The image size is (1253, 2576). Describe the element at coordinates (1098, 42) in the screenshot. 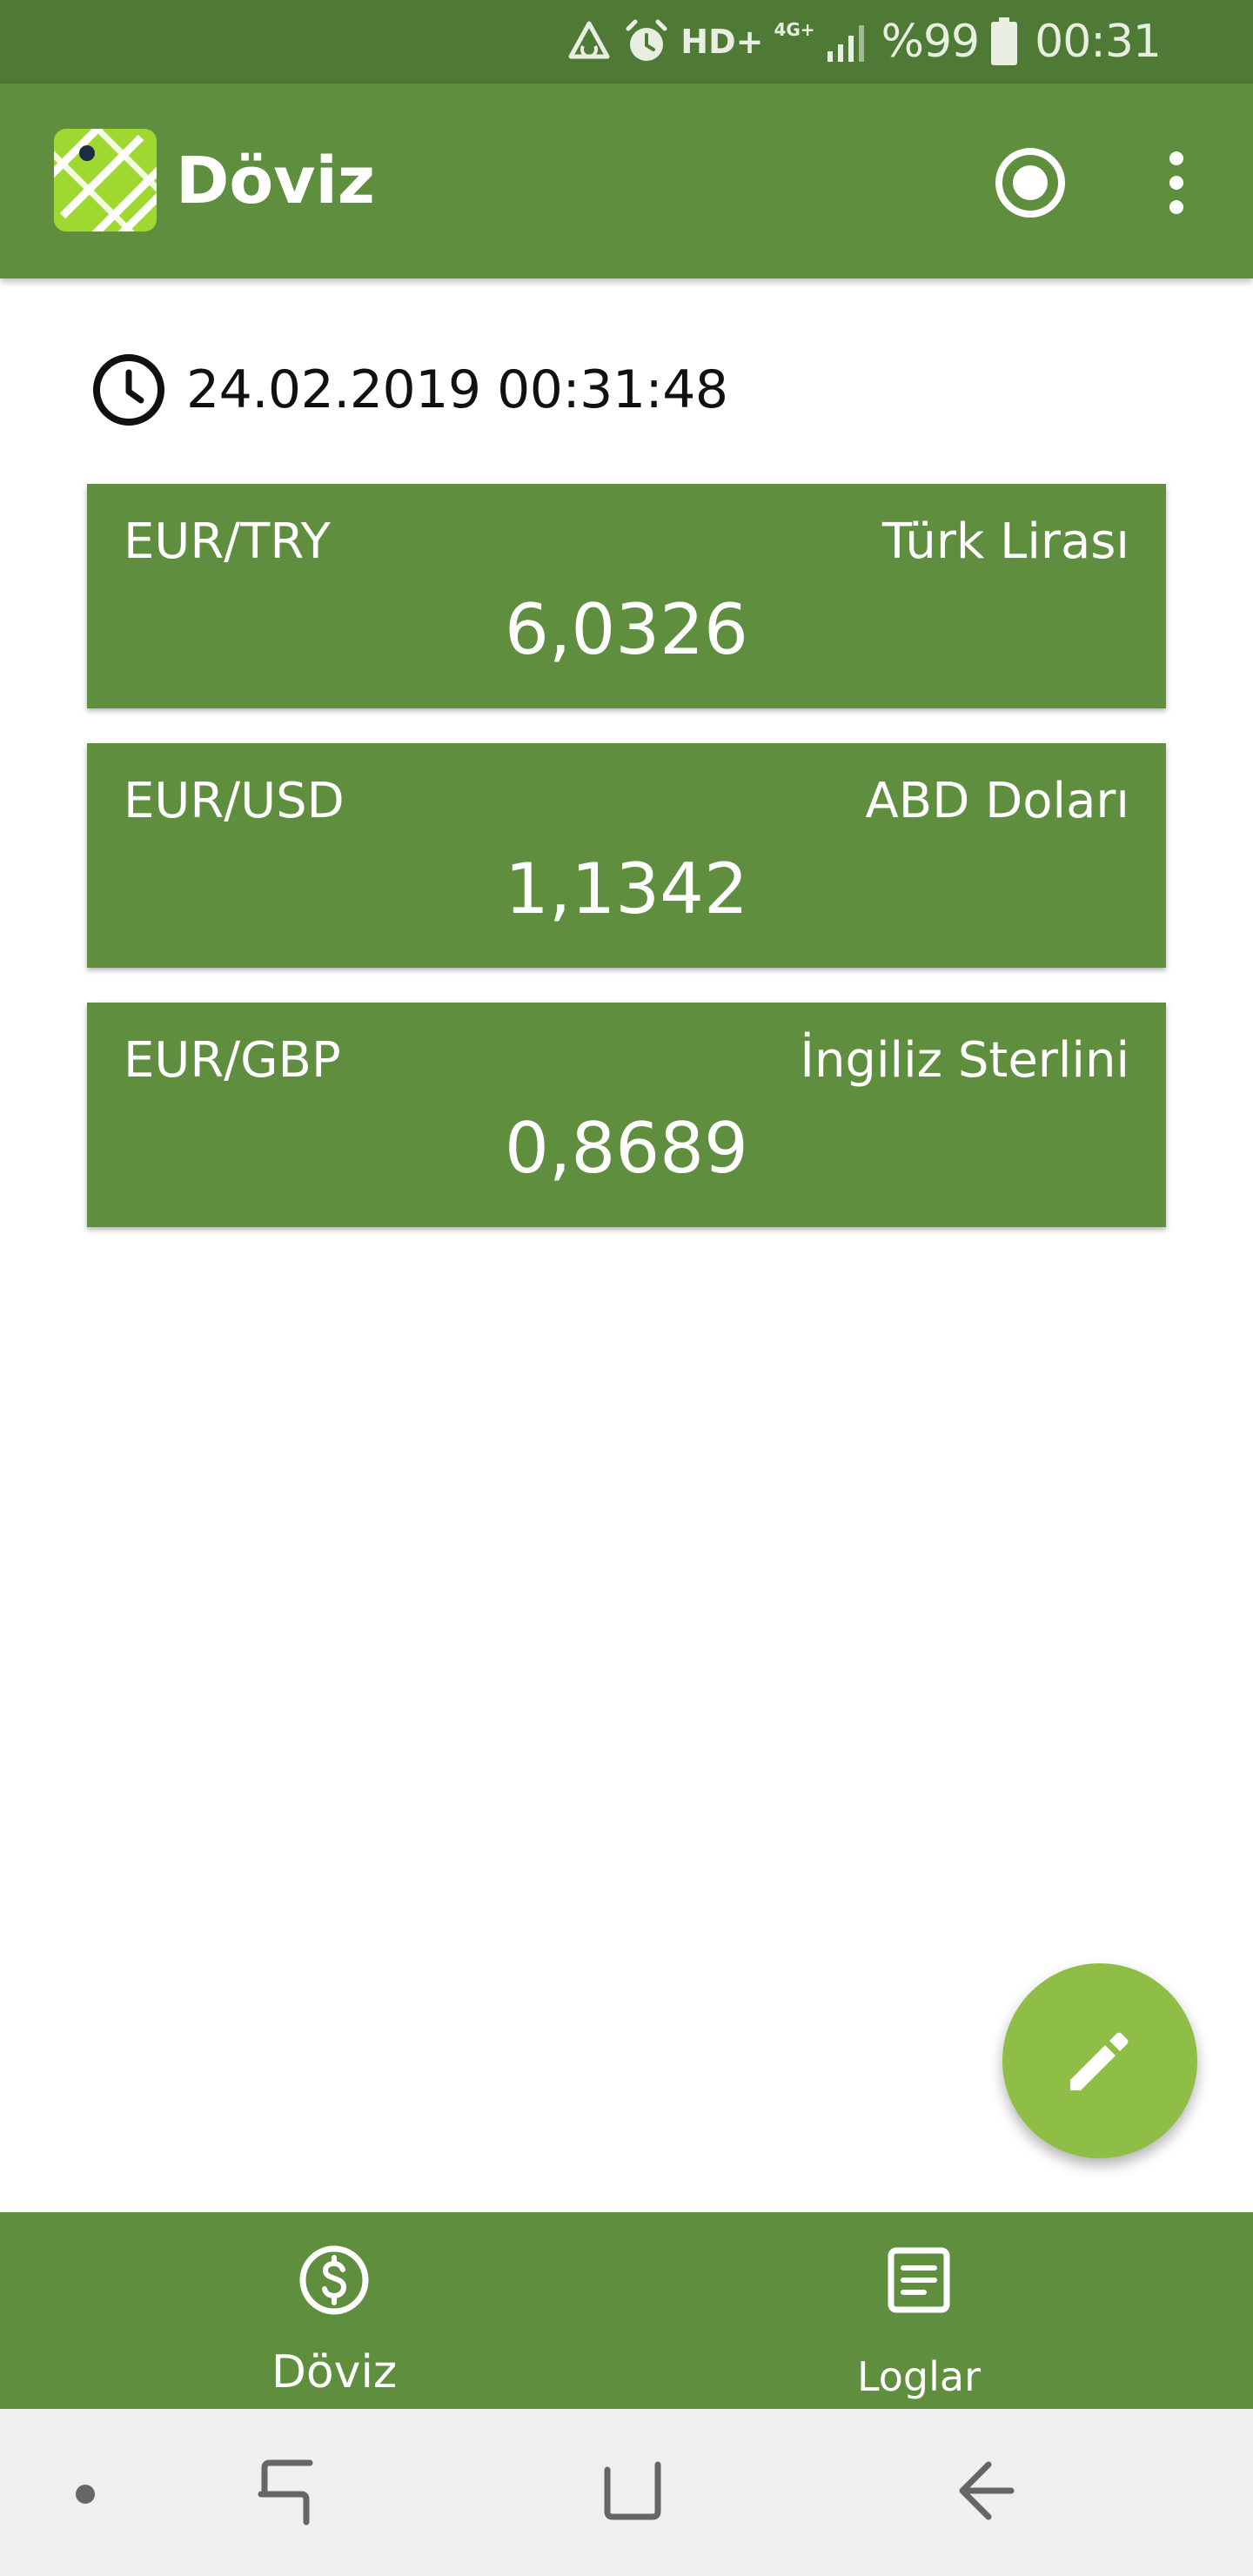

I see `status-clock: 00:31` at that location.